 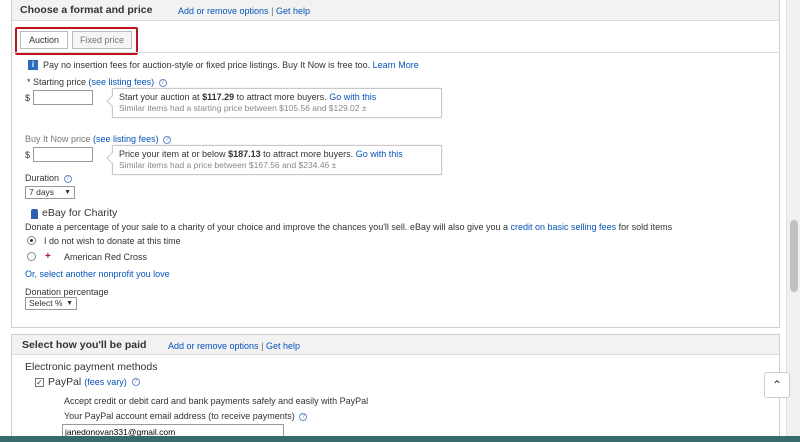 What do you see at coordinates (244, 154) in the screenshot?
I see `tip-suggested-price: $187.13` at bounding box center [244, 154].